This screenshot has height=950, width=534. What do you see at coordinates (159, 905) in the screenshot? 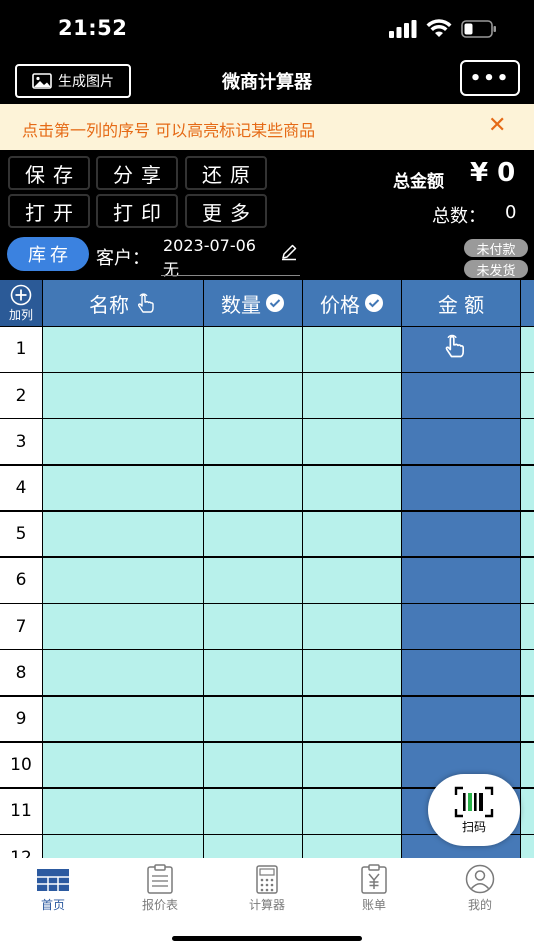
I see `tab-quote-label: 报价表` at bounding box center [159, 905].